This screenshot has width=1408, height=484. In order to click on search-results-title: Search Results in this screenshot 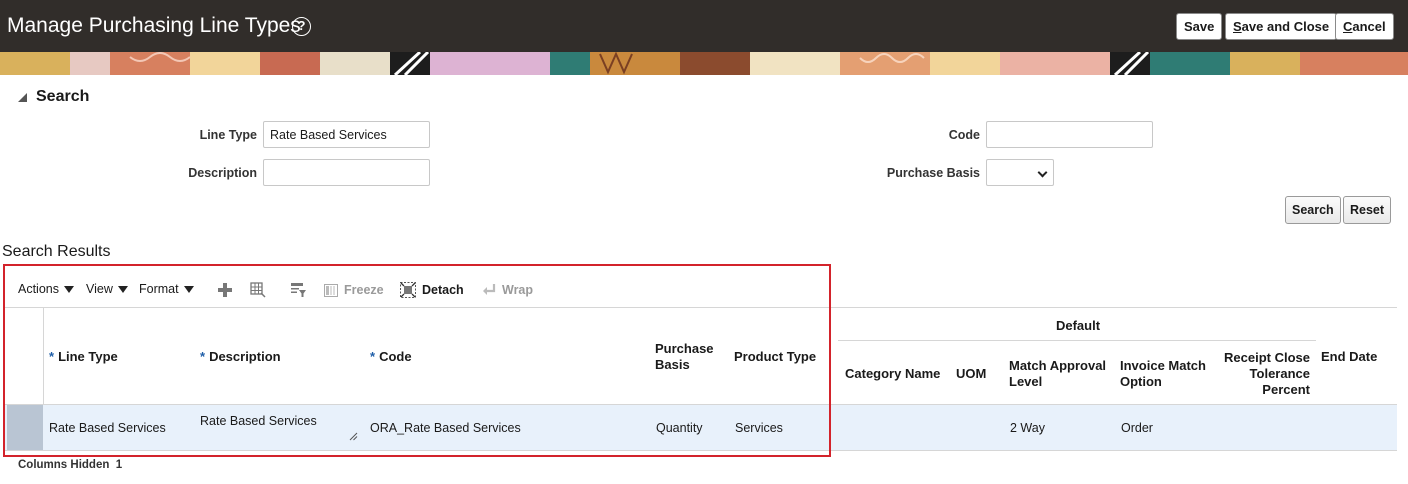, I will do `click(56, 251)`.